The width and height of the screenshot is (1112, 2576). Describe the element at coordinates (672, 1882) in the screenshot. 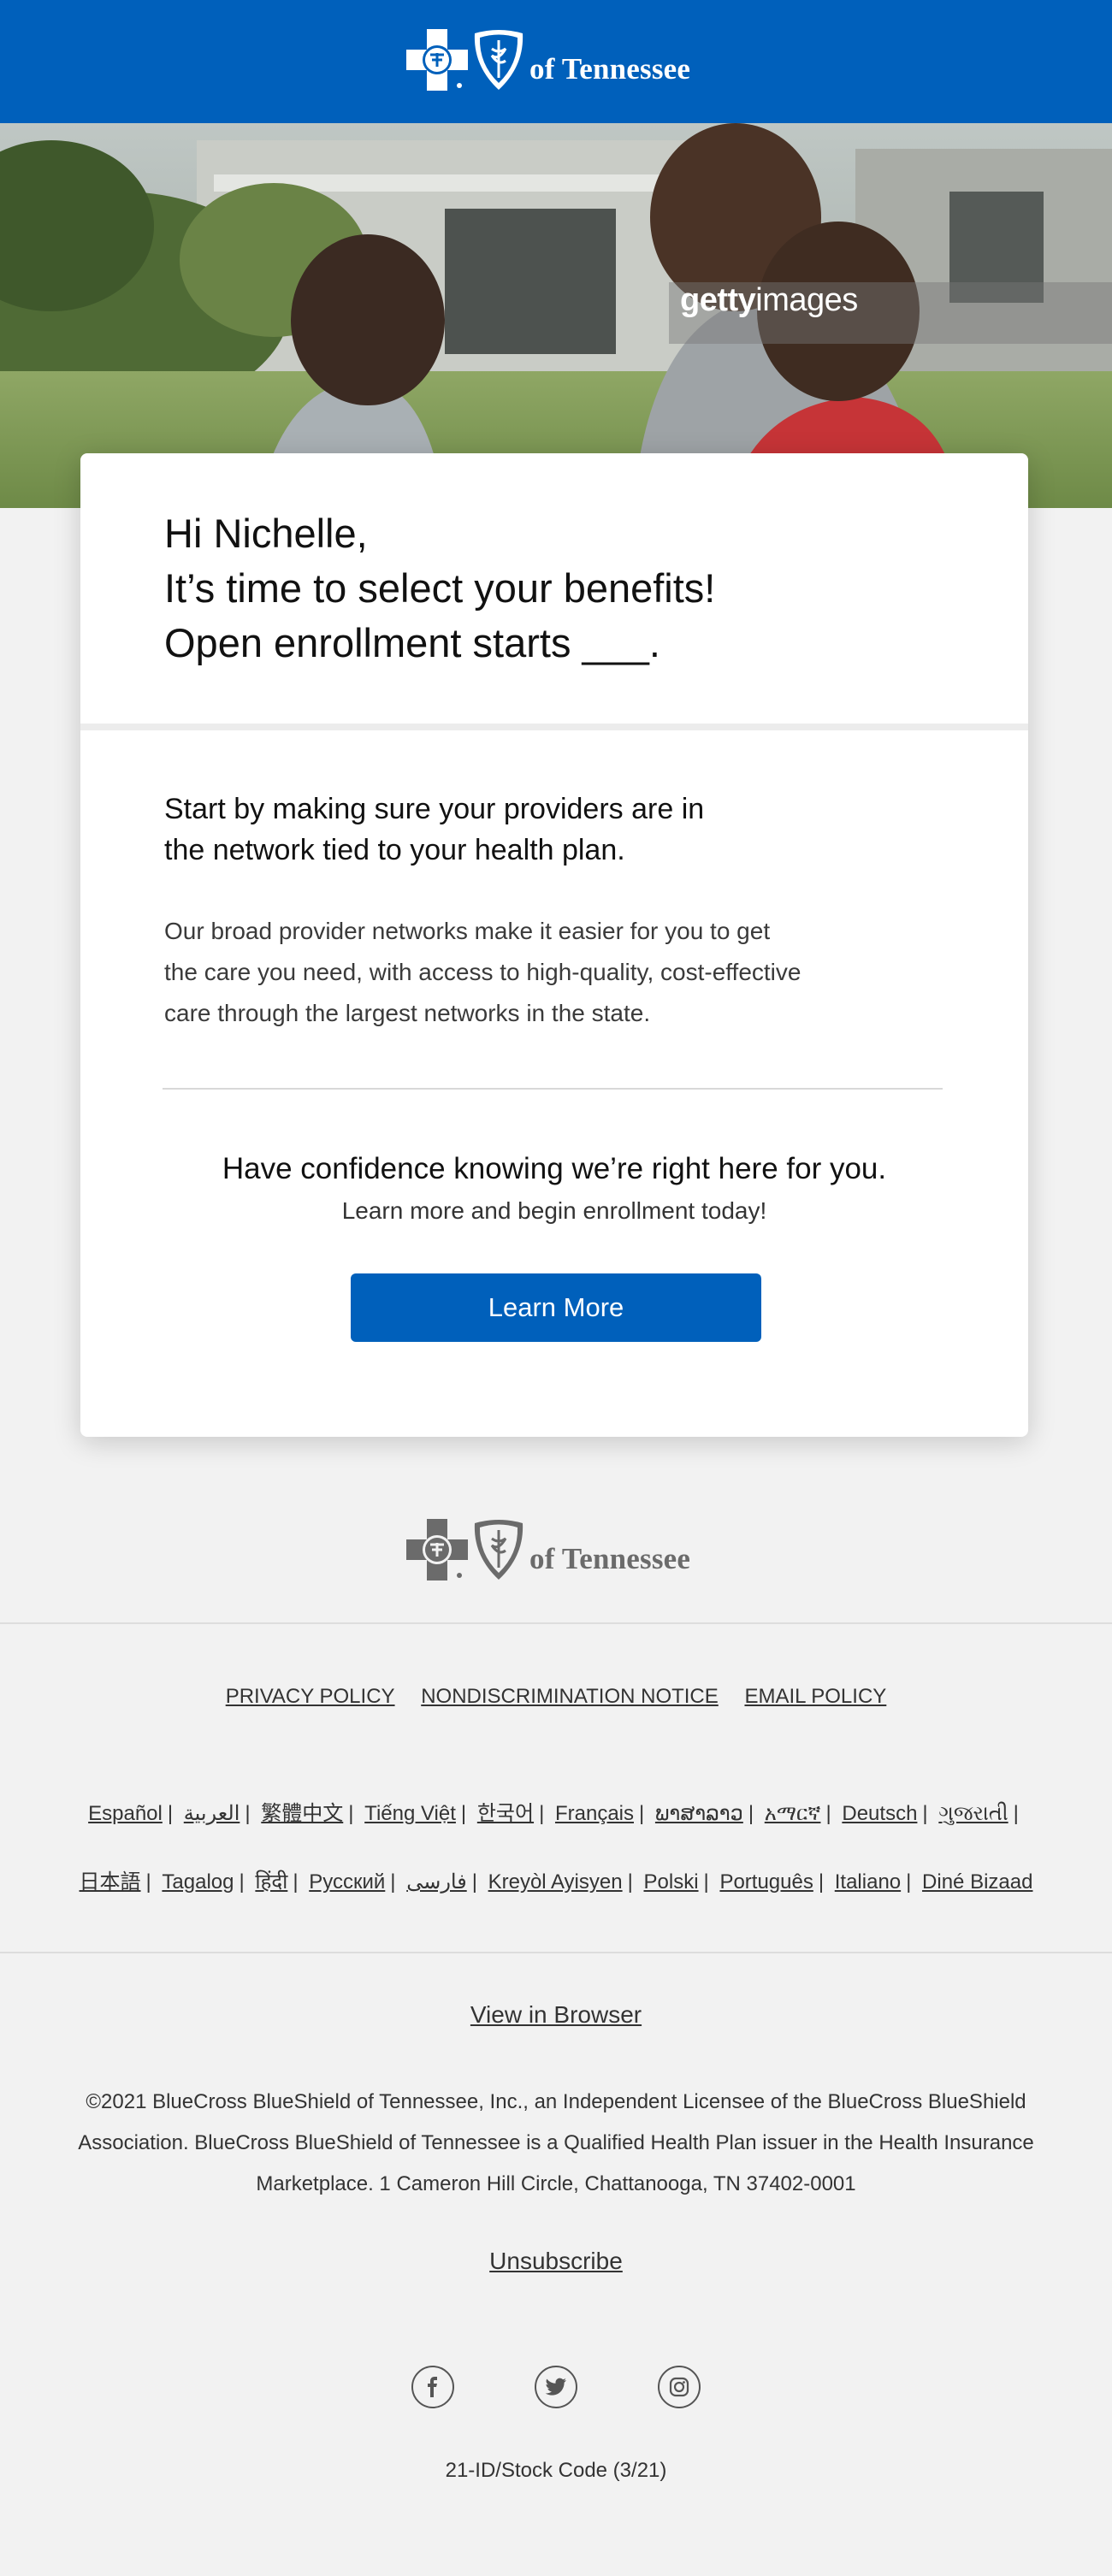

I see `language-link: Polski` at that location.